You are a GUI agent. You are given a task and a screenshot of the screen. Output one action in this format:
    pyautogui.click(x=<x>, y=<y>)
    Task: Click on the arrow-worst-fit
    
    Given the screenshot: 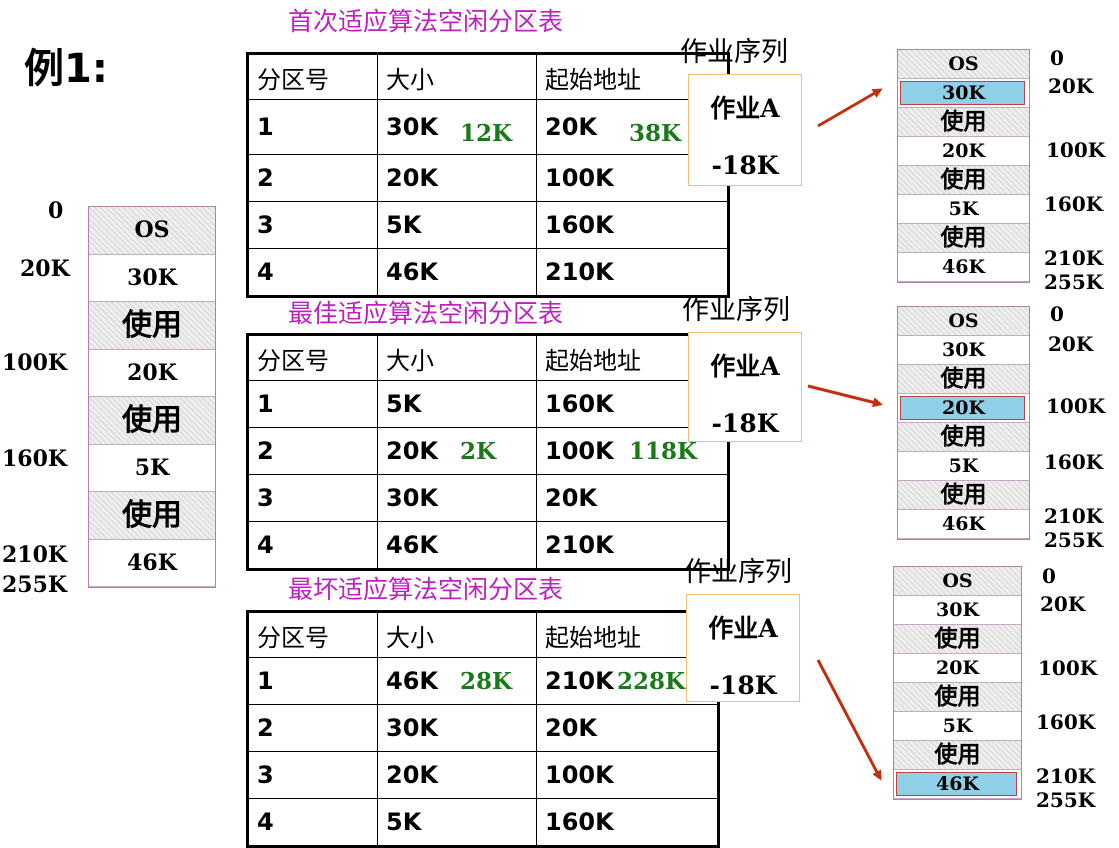 What is the action you would take?
    pyautogui.click(x=849, y=720)
    